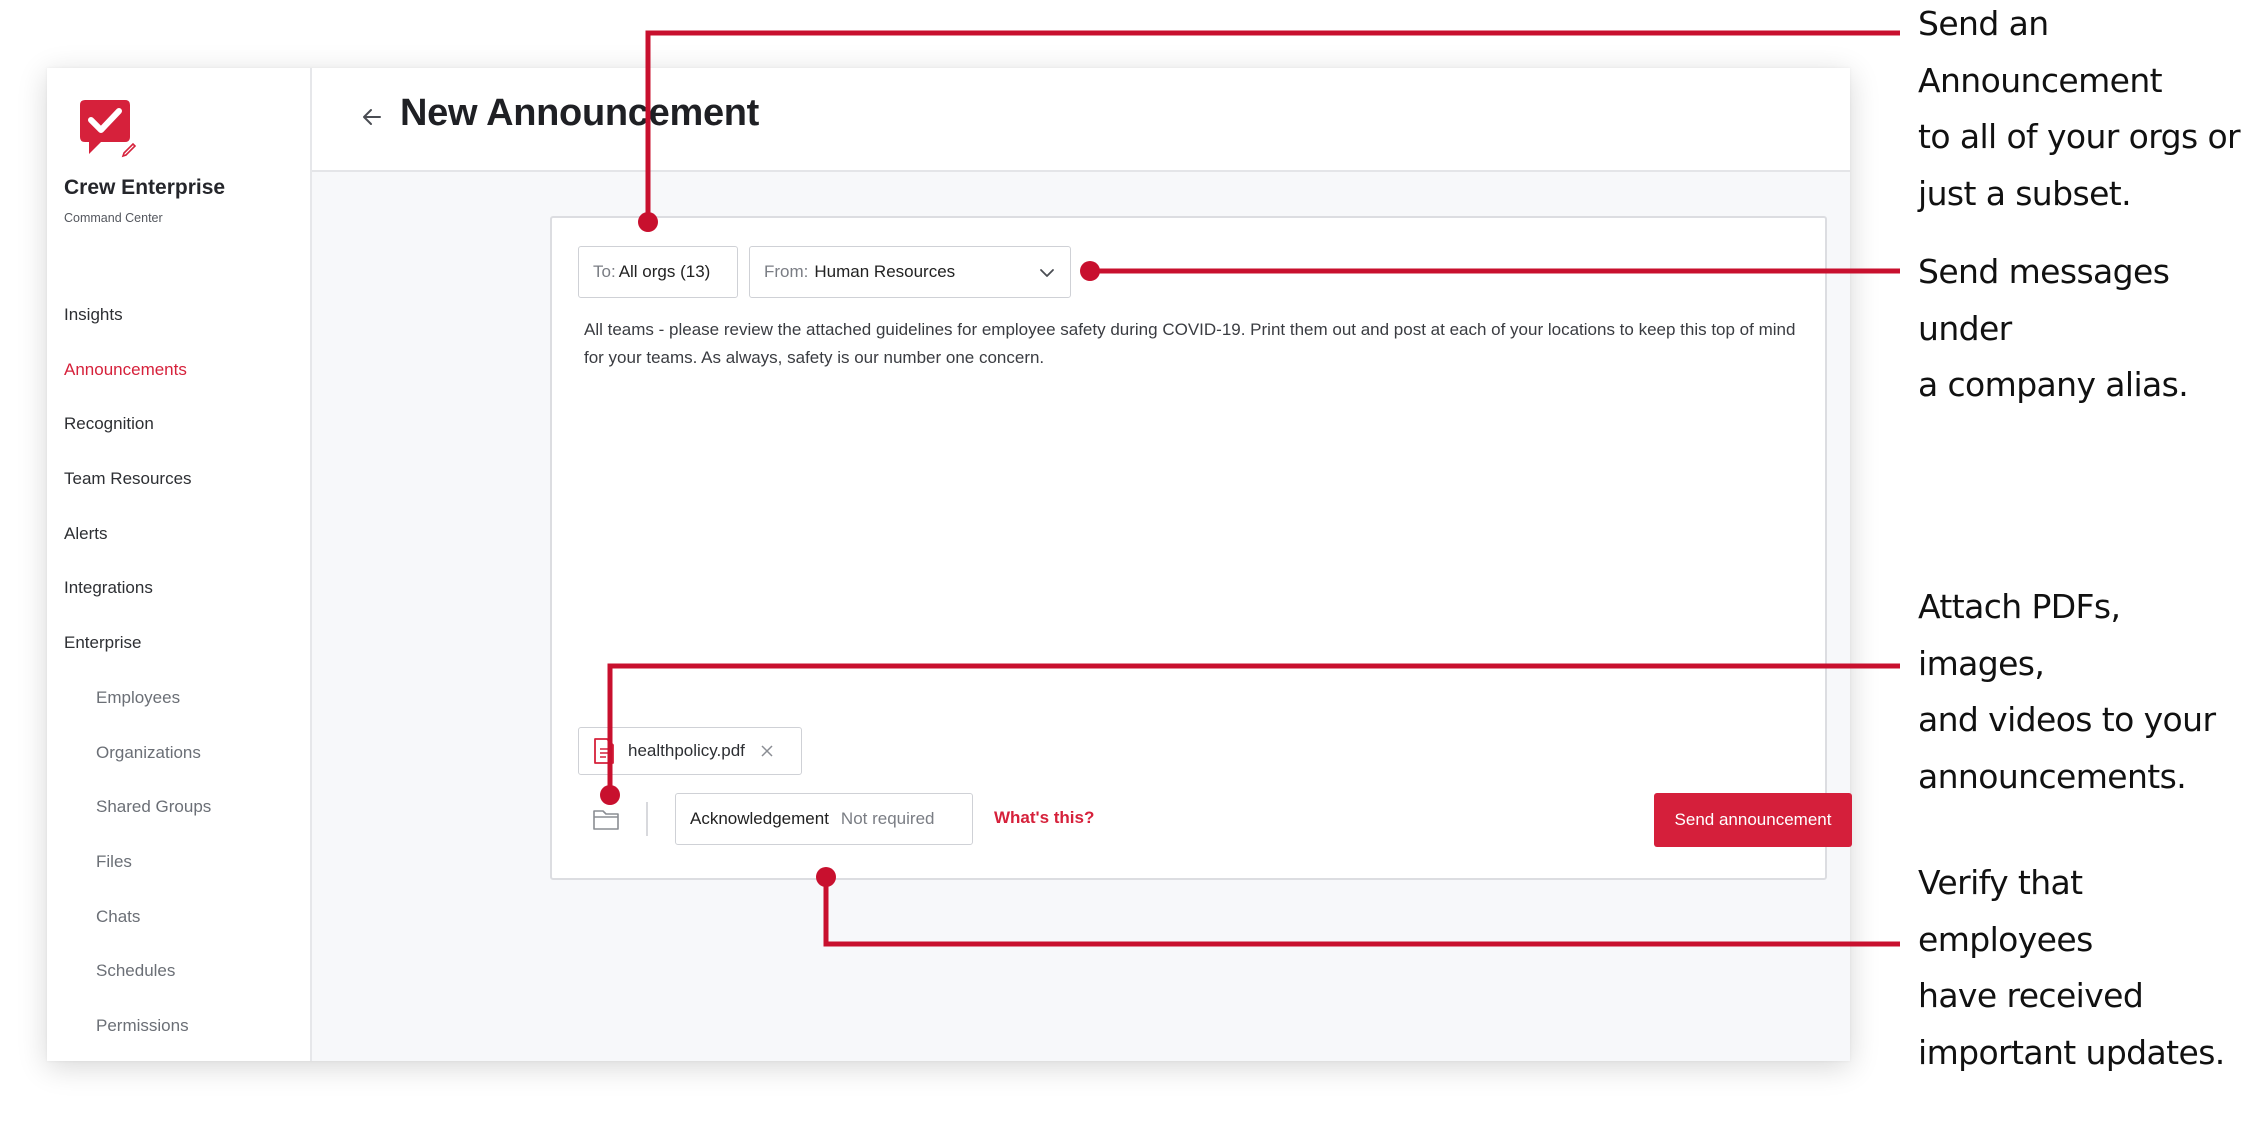  Describe the element at coordinates (786, 271) in the screenshot. I see `from-label: From:` at that location.